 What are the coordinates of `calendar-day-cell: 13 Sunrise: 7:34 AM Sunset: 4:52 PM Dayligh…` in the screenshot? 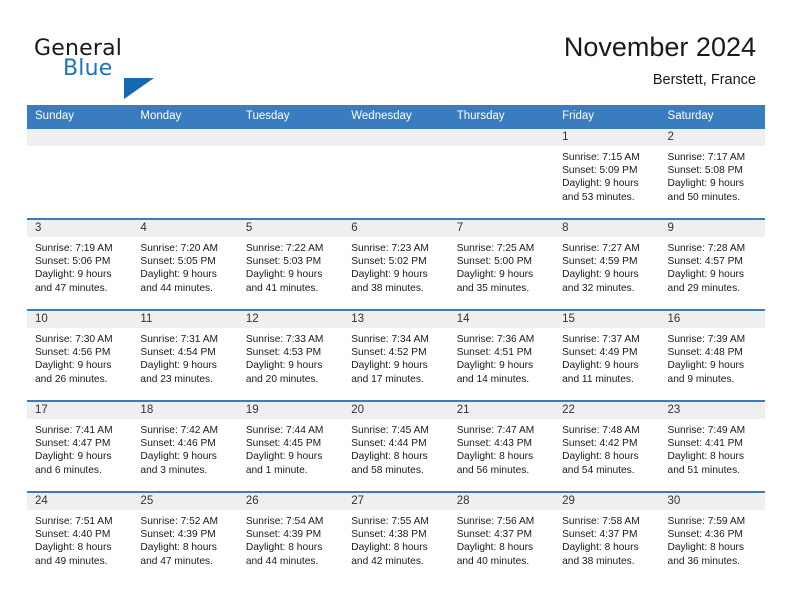 It's located at (396, 355).